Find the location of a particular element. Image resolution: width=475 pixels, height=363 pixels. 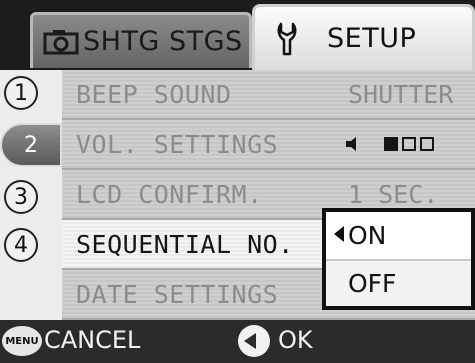

option-on: ON is located at coordinates (398, 235).